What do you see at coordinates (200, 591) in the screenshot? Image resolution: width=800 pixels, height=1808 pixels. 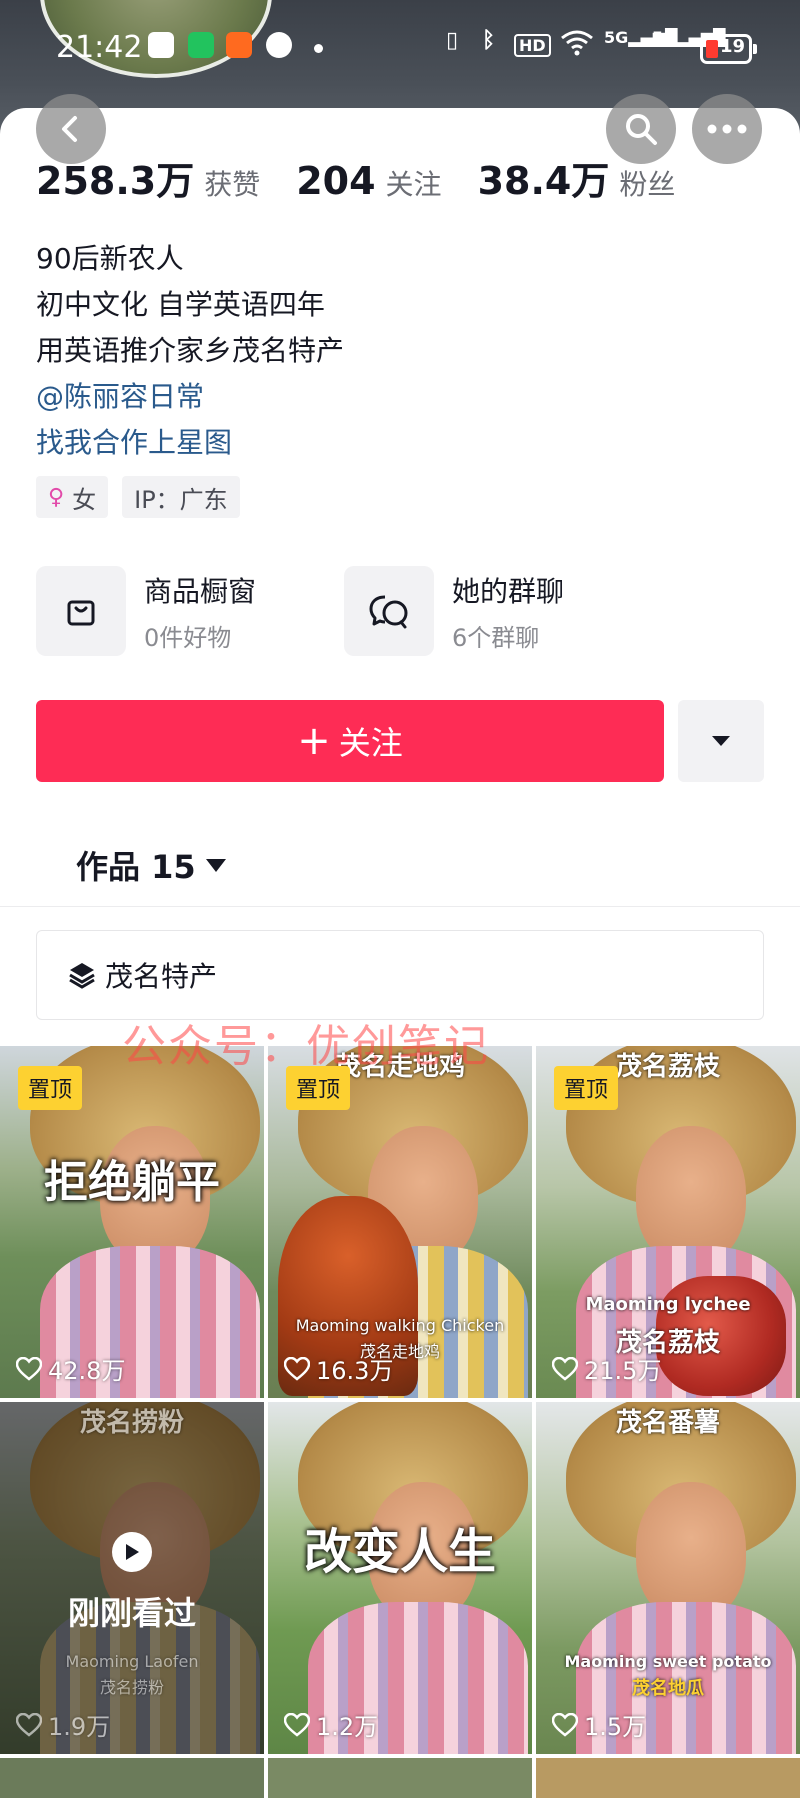 I see `shop-window-title: 商品橱窗` at bounding box center [200, 591].